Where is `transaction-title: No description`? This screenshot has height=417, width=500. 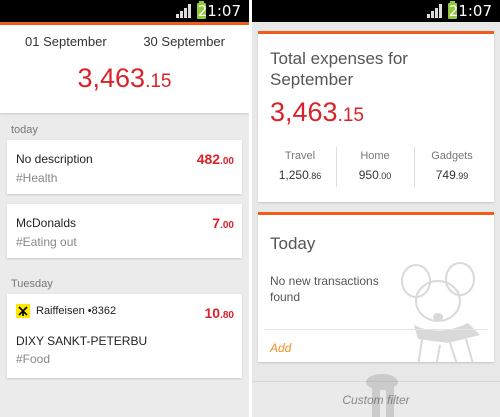
transaction-title: No description is located at coordinates (54, 159).